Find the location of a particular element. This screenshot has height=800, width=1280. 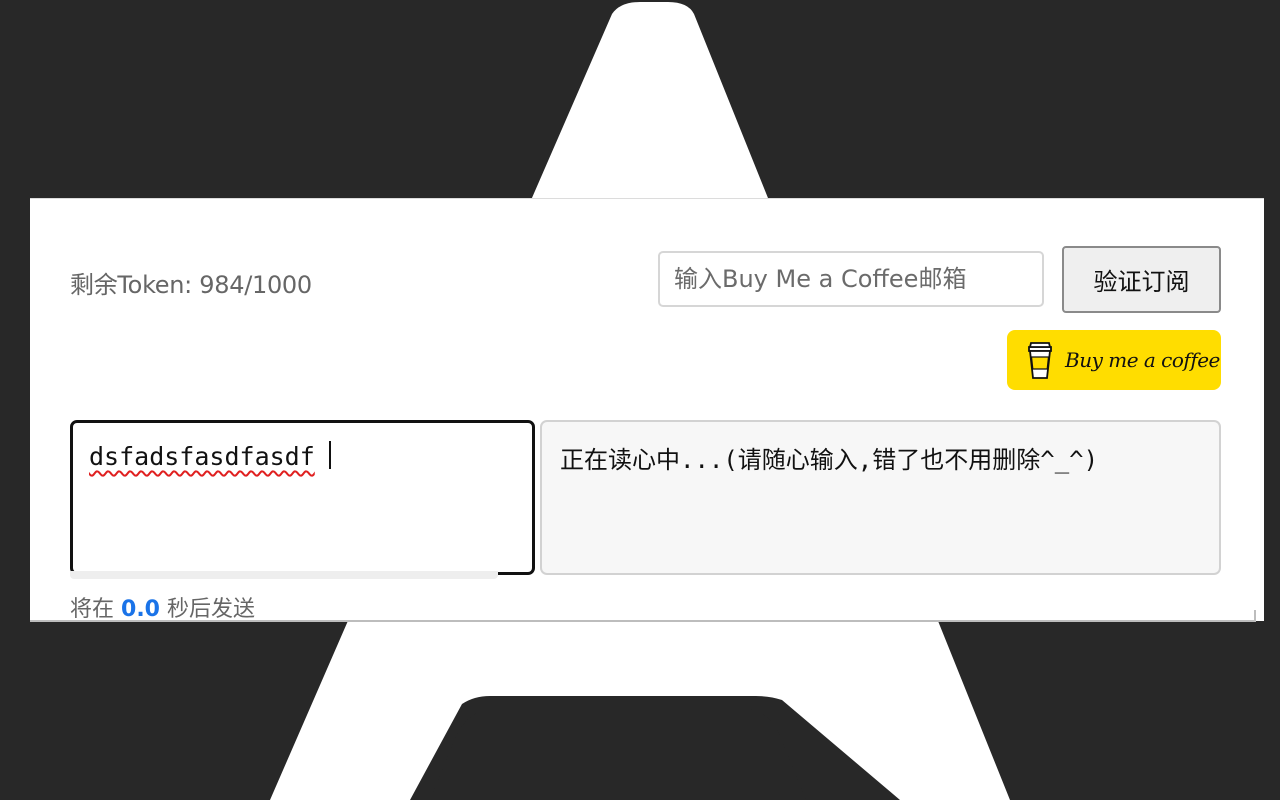

buy-me-a-coffee-button: Buy me a coffee is located at coordinates (1114, 360).